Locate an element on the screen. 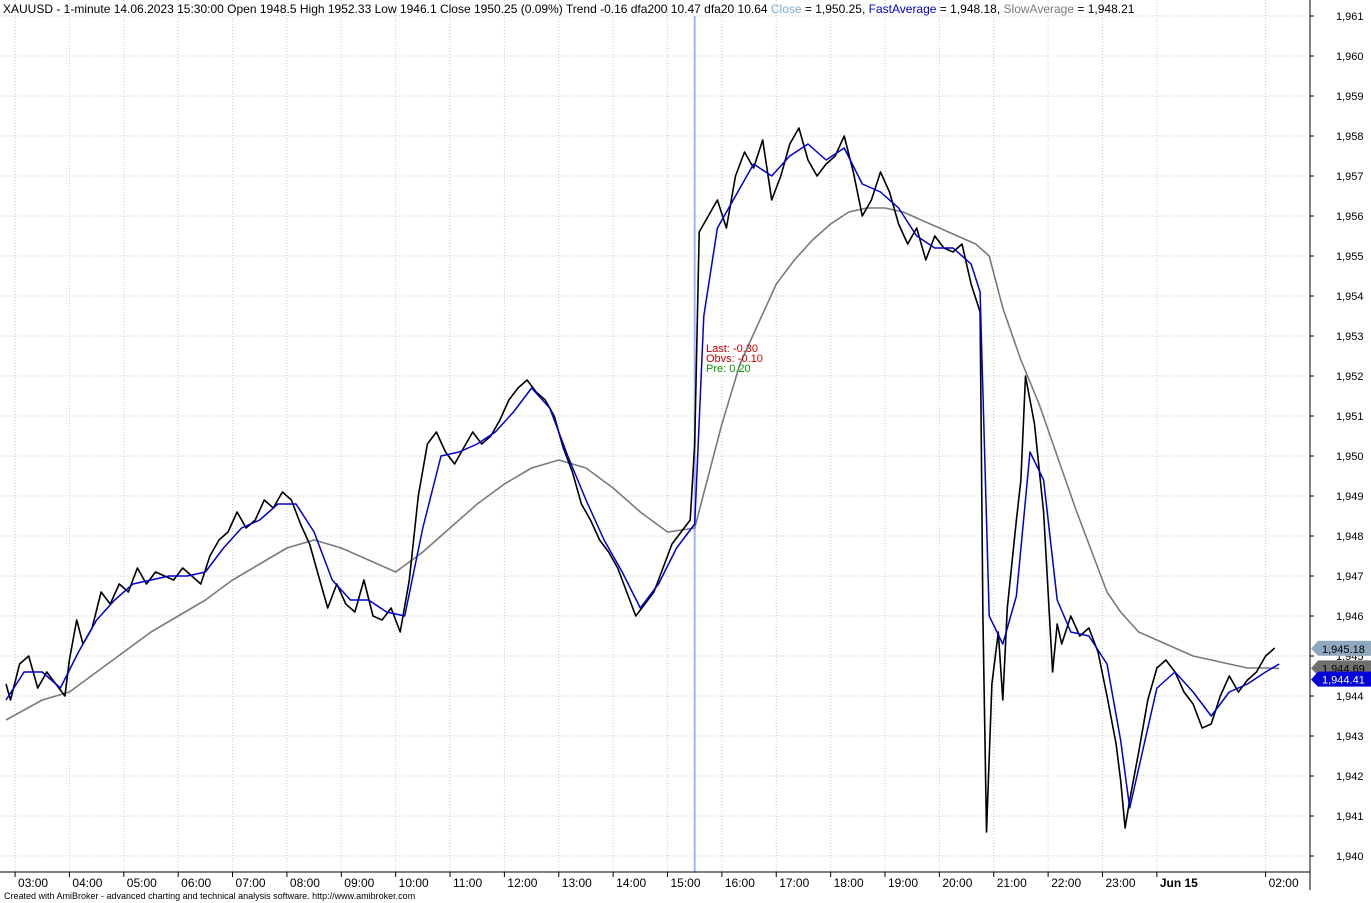 This screenshot has width=1371, height=903. y-tick-label: 1,952 is located at coordinates (1350, 377).